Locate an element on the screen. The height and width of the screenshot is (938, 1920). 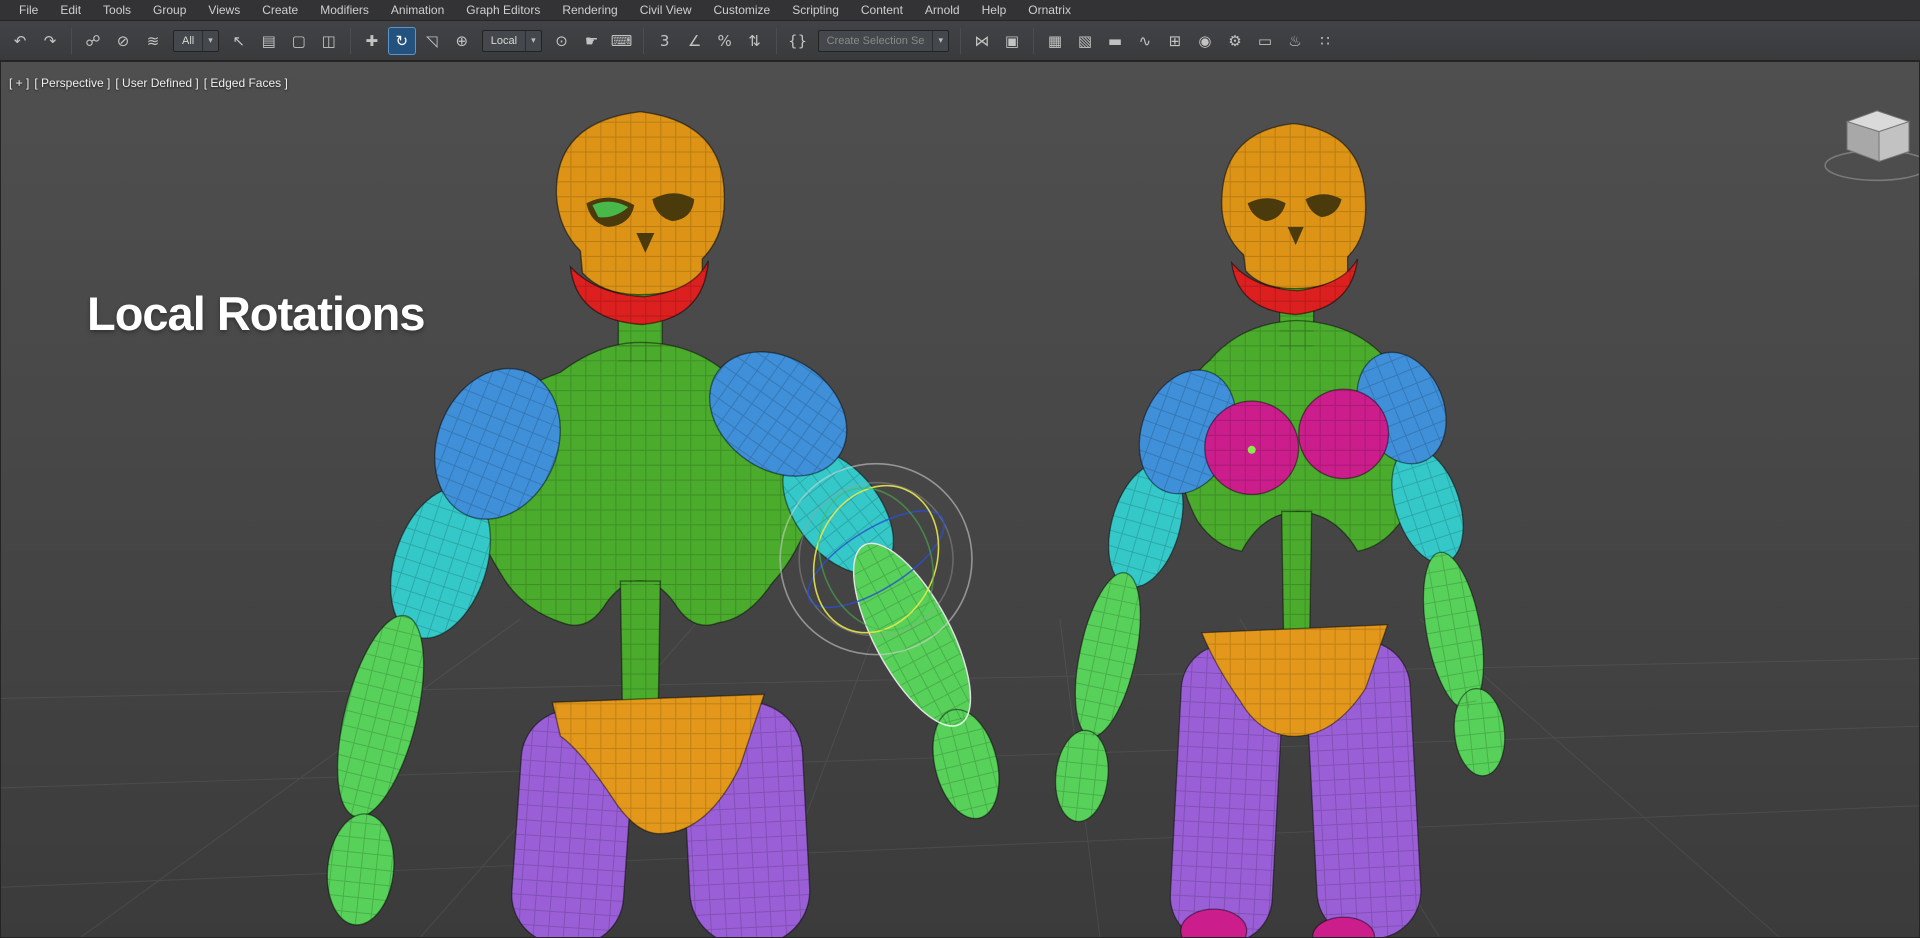
reference-coordinate-system-dropdown: Local ▾ is located at coordinates (511, 40).